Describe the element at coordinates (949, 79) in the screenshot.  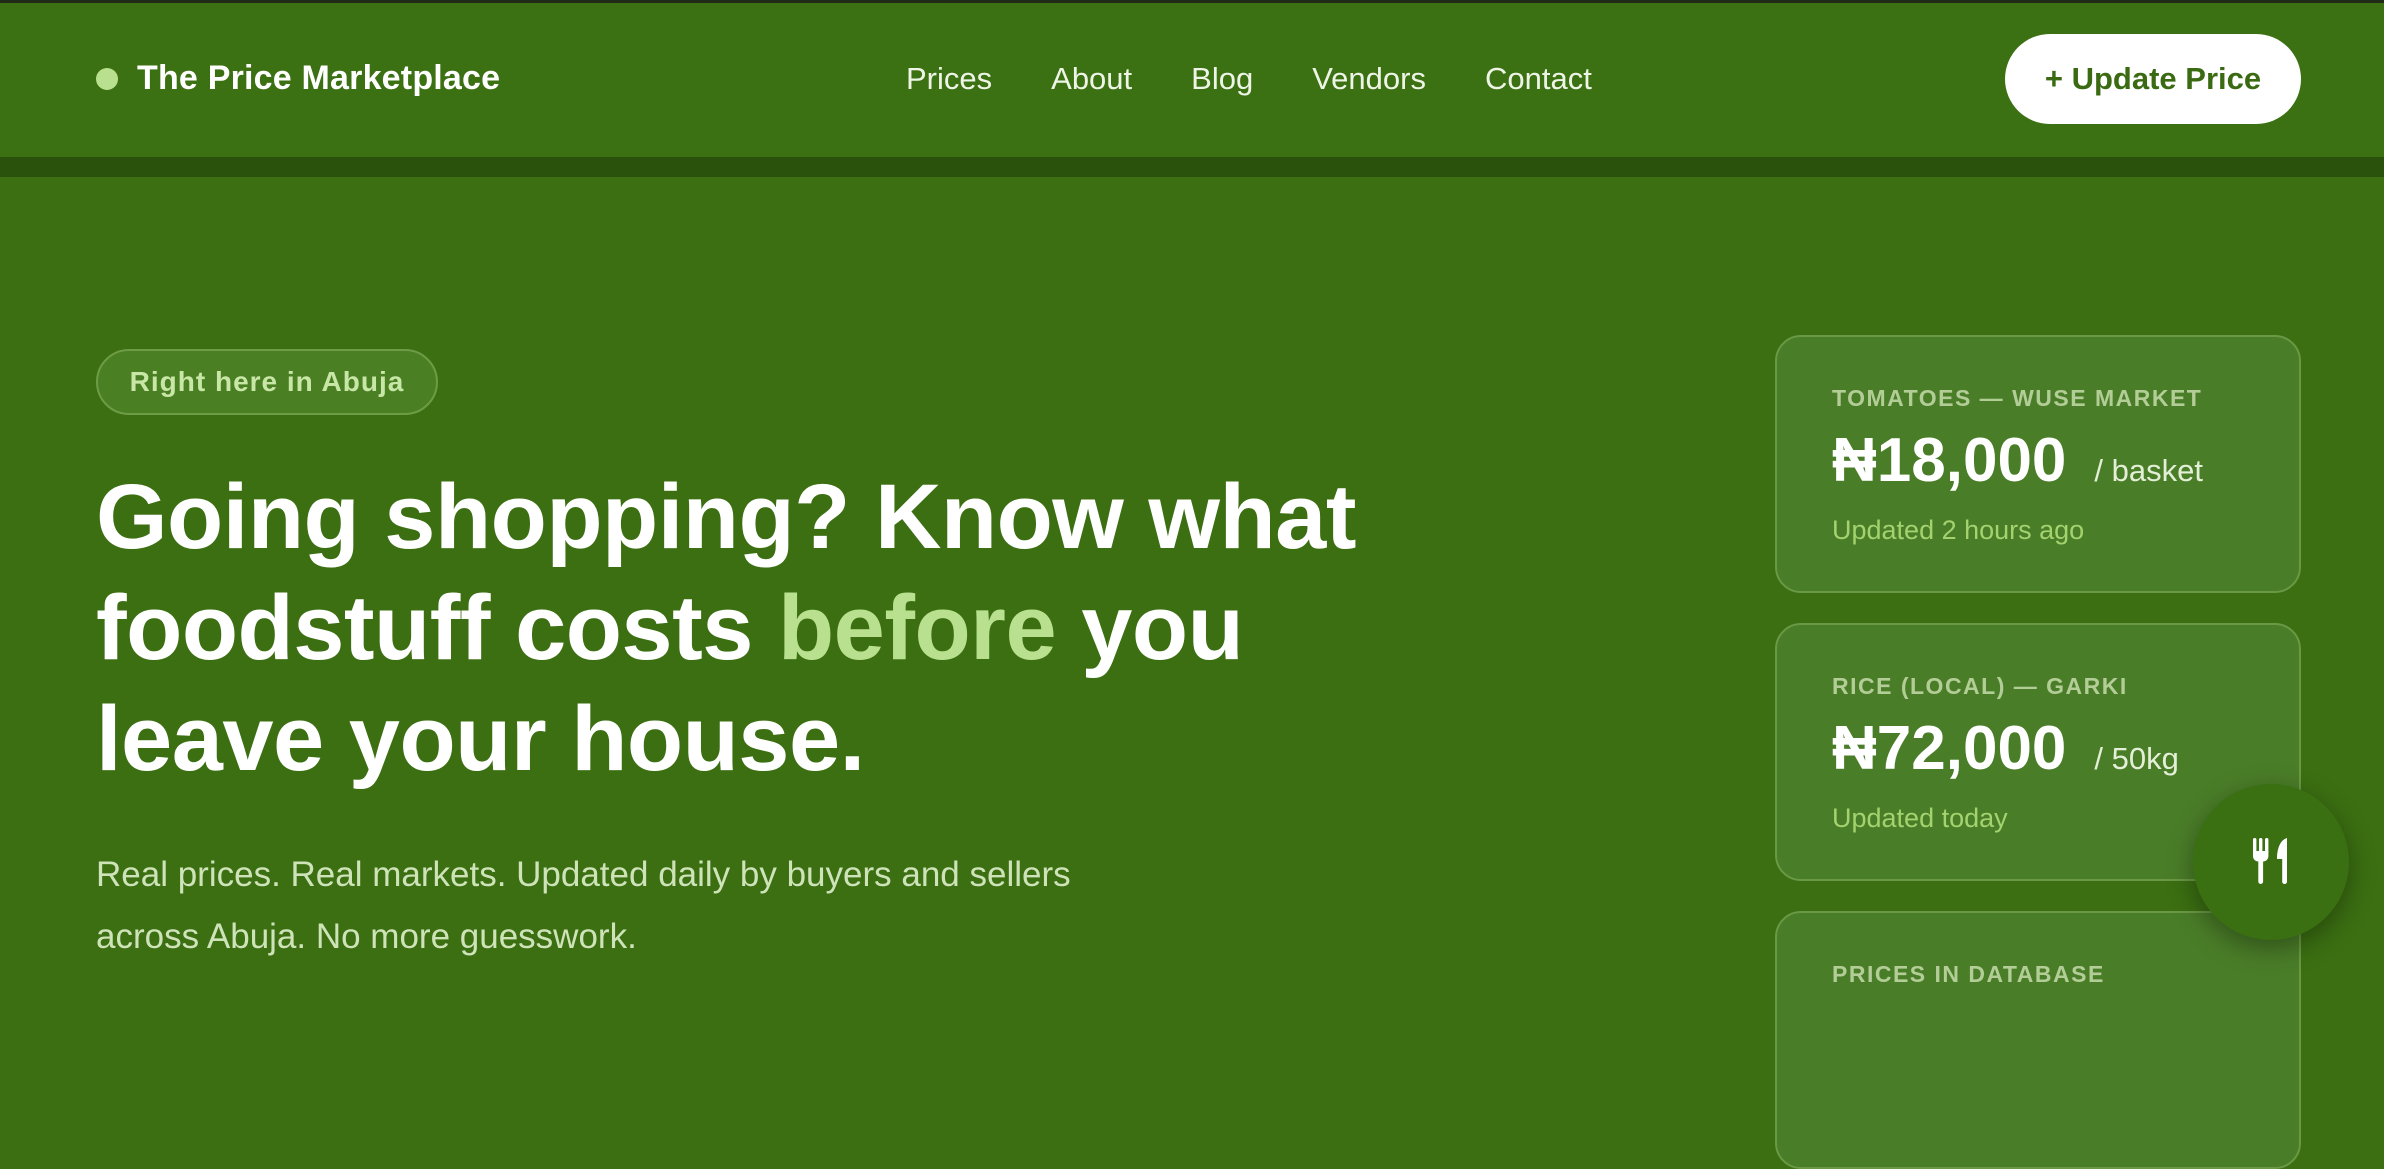
I see `nav-link-prices: Prices` at that location.